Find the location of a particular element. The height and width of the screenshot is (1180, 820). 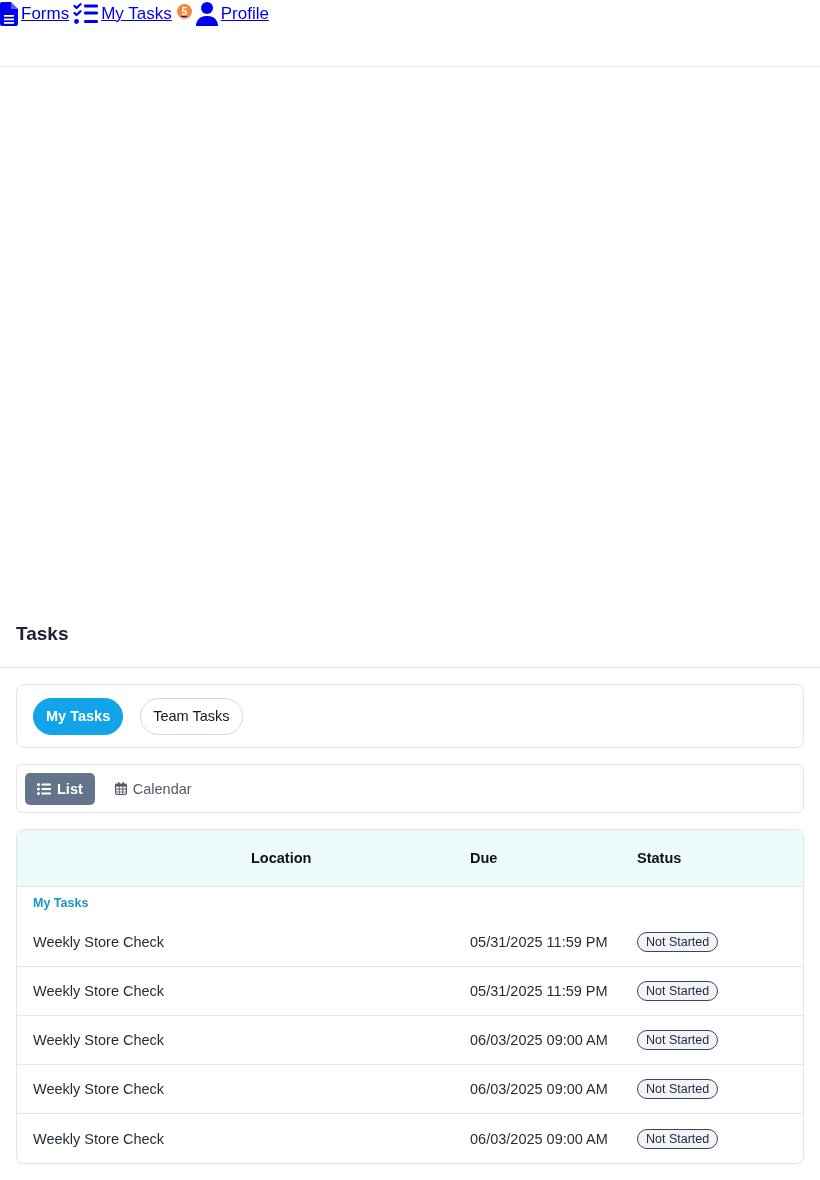

page-title: Tasks is located at coordinates (42, 633).